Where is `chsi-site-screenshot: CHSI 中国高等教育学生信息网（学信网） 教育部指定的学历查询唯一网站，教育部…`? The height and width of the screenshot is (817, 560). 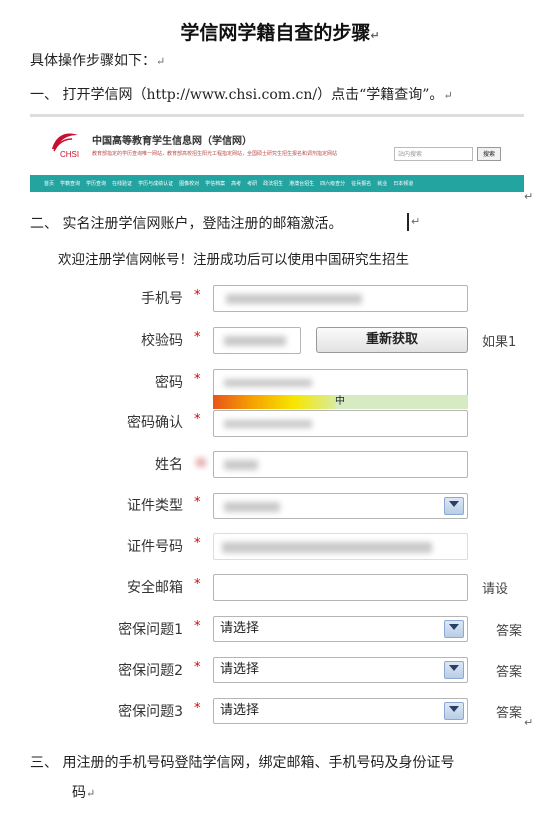
chsi-site-screenshot: CHSI 中国高等教育学生信息网（学信网） 教育部指定的学历查询唯一网站，教育部… is located at coordinates (277, 154).